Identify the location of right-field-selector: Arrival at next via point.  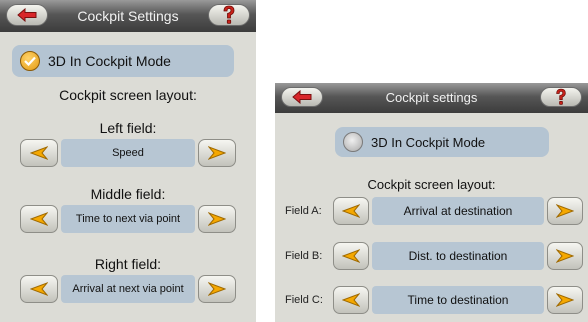
(128, 289).